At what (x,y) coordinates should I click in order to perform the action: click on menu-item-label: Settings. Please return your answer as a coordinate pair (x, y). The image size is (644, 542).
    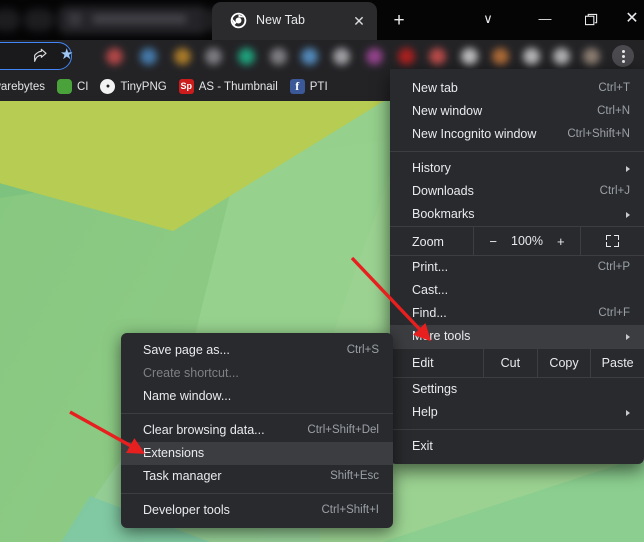
    Looking at the image, I should click on (435, 389).